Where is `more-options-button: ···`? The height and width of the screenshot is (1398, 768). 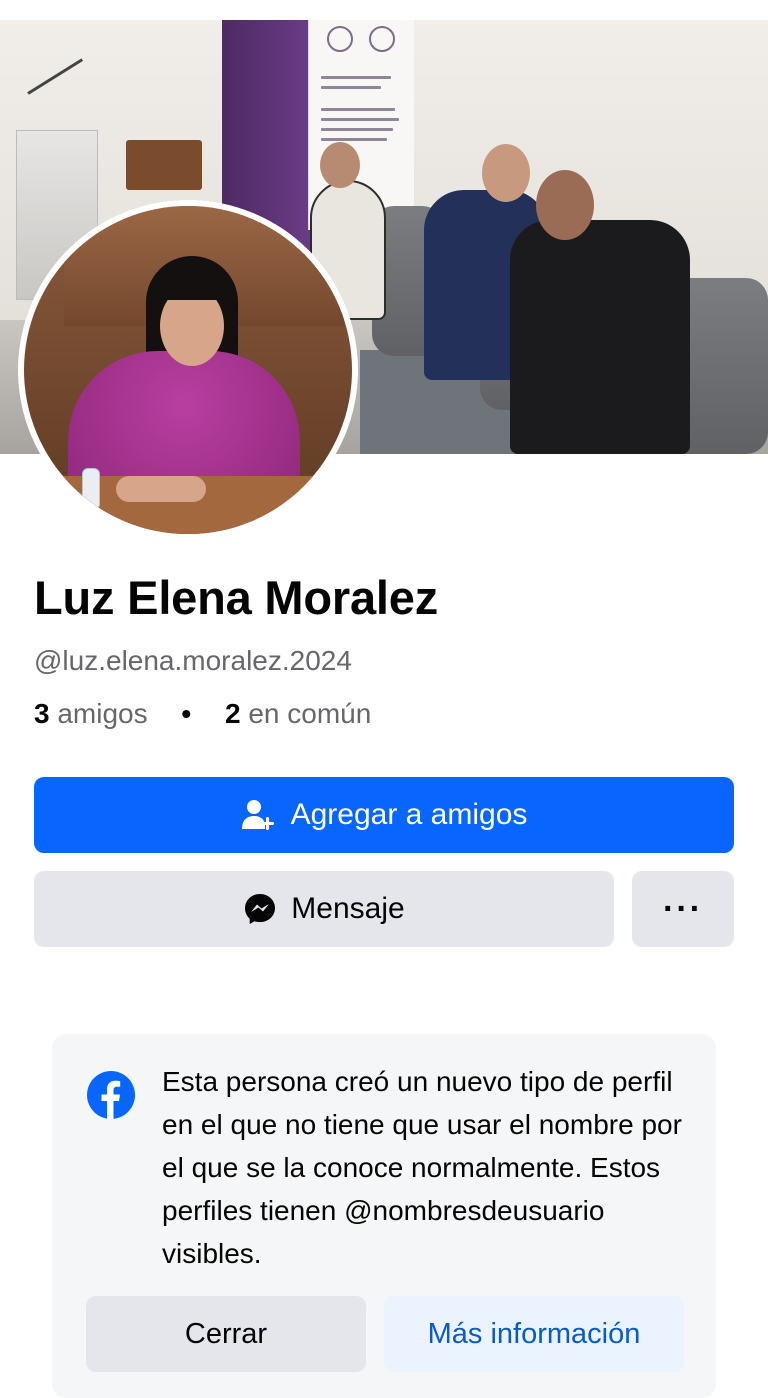 more-options-button: ··· is located at coordinates (683, 909).